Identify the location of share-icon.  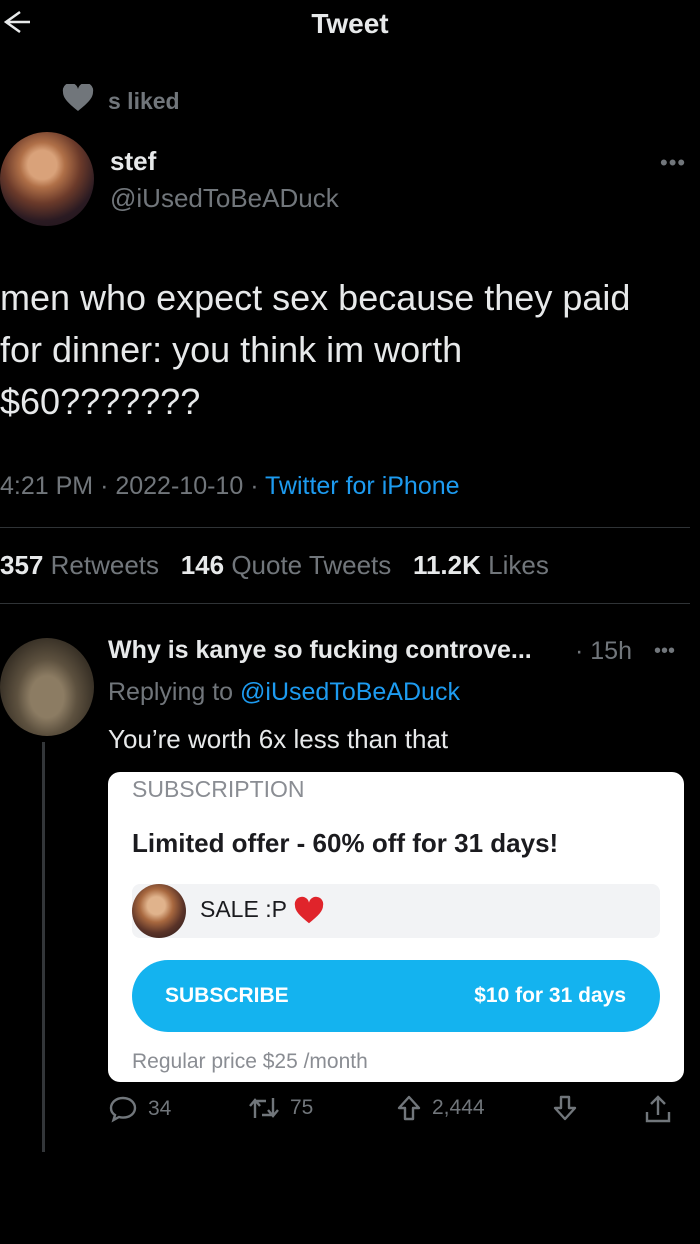
(658, 1109).